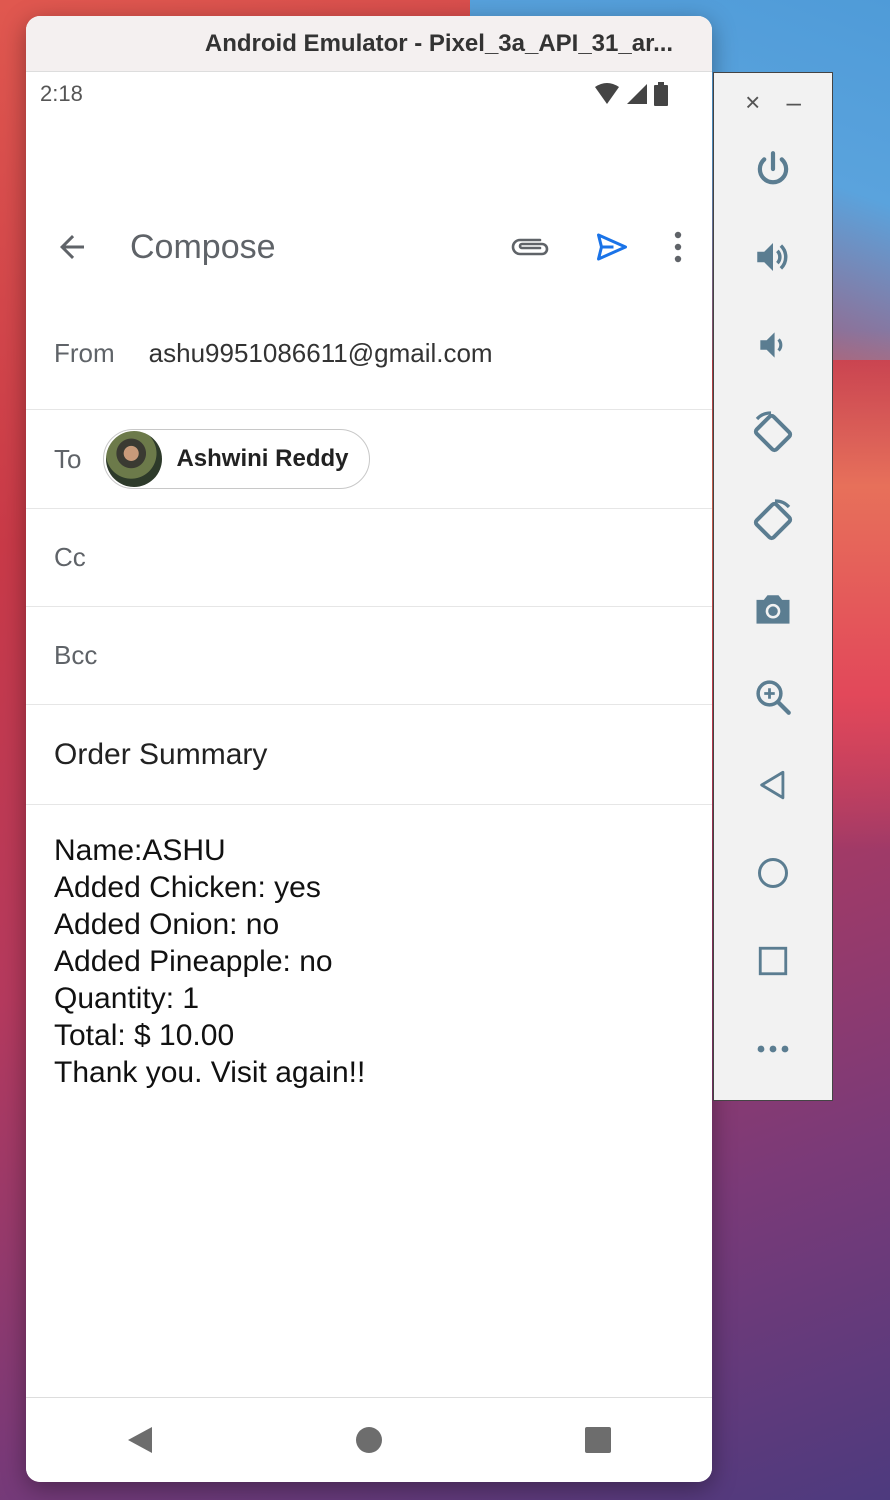  Describe the element at coordinates (203, 246) in the screenshot. I see `page-title: Compose` at that location.